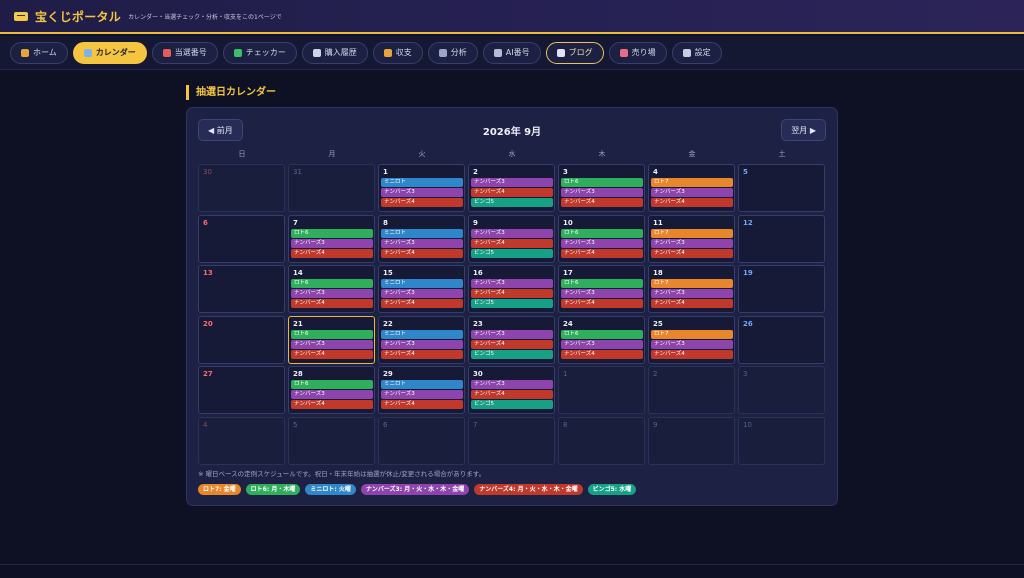 This screenshot has width=1024, height=578. I want to click on calendar-day-cell: 27, so click(241, 390).